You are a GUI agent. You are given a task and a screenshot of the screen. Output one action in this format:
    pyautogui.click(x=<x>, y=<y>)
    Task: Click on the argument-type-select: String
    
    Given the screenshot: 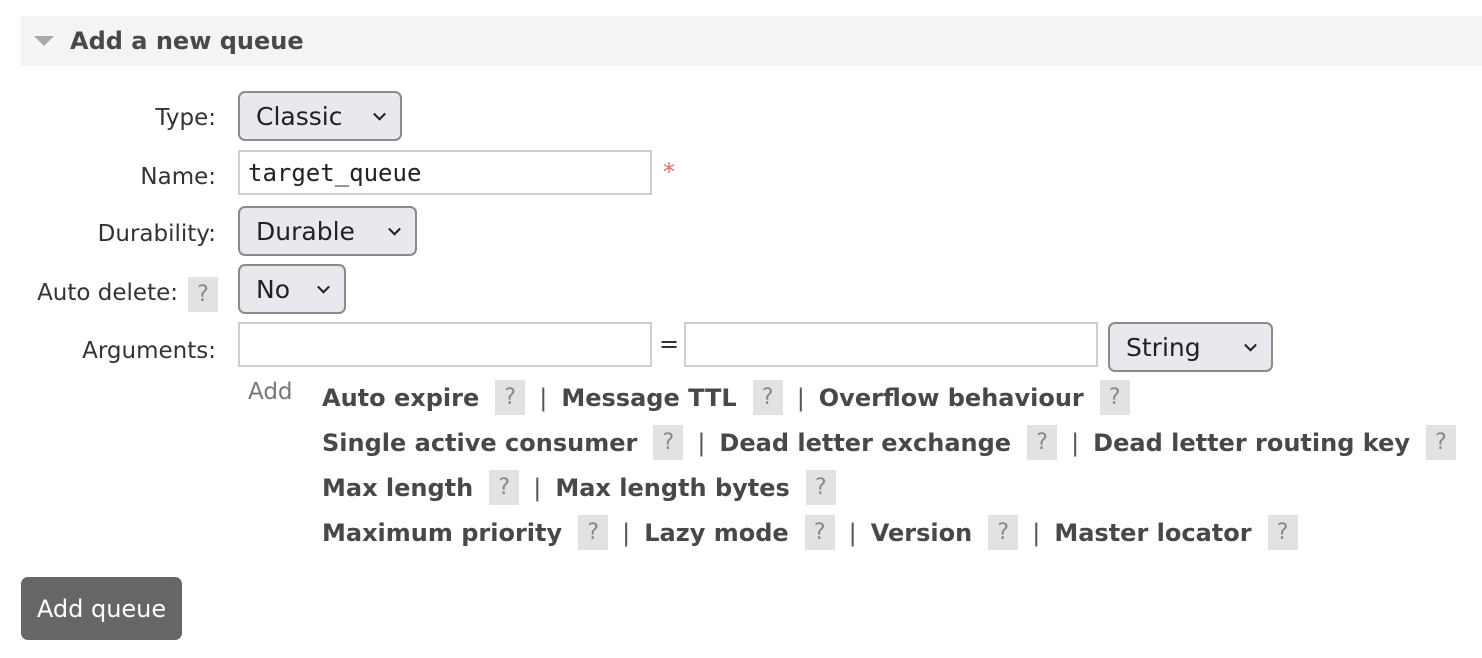 What is the action you would take?
    pyautogui.click(x=1190, y=347)
    